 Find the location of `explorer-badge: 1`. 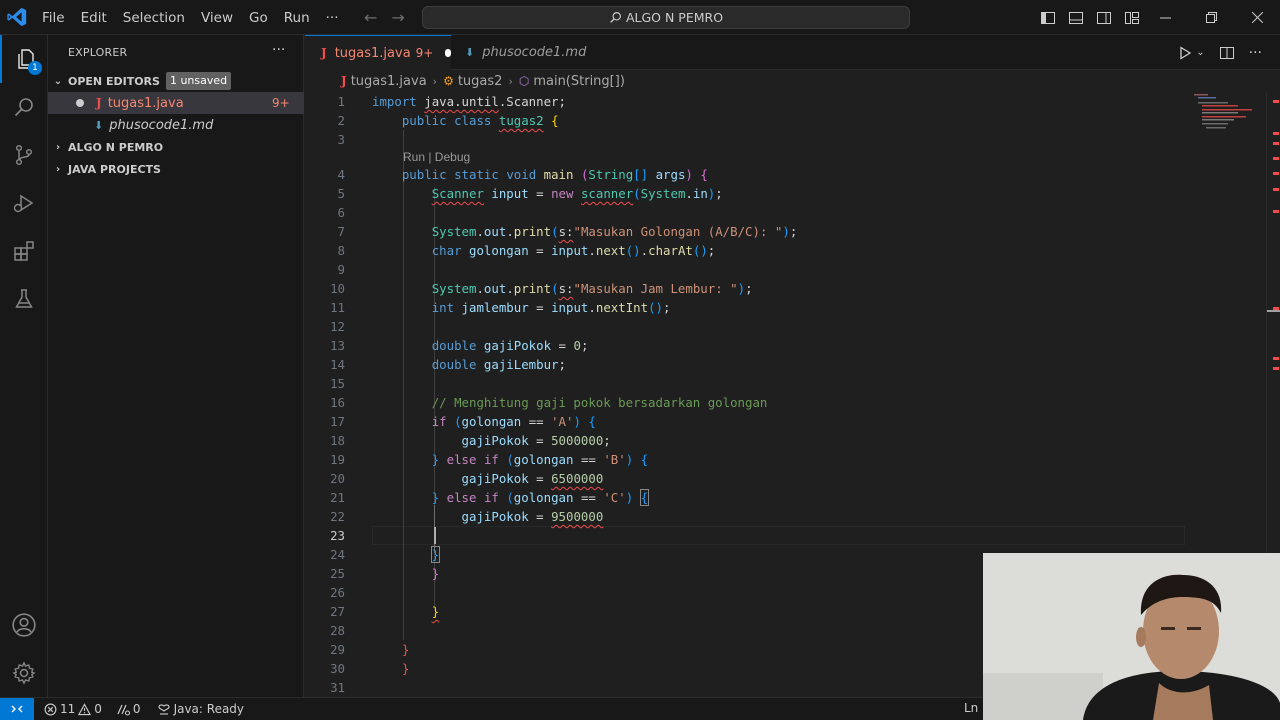

explorer-badge: 1 is located at coordinates (35, 68).